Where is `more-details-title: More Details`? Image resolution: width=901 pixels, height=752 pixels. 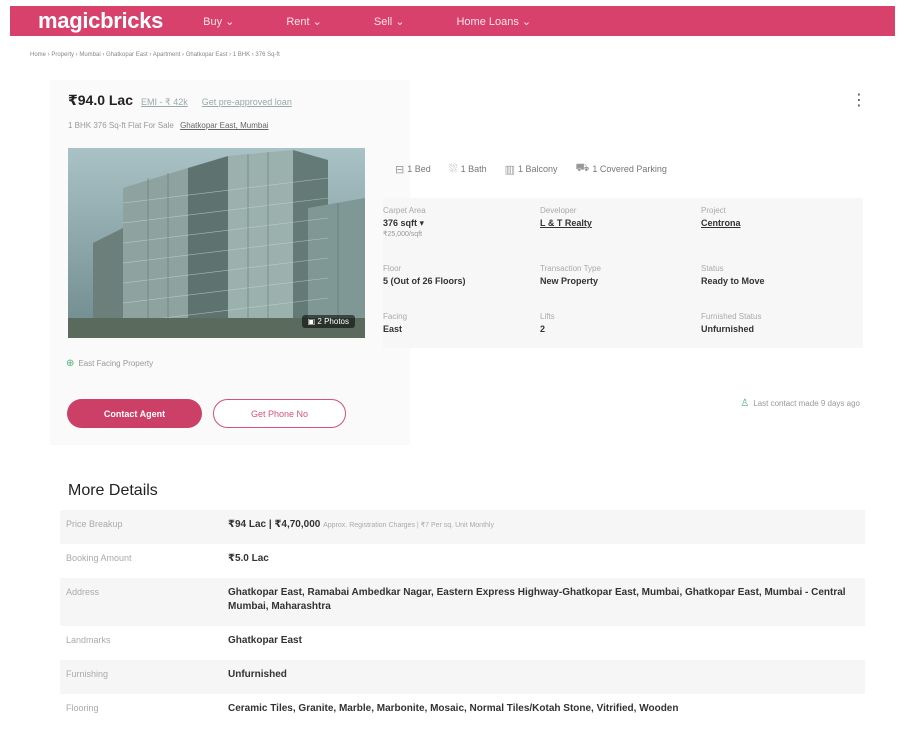
more-details-title: More Details is located at coordinates (113, 490).